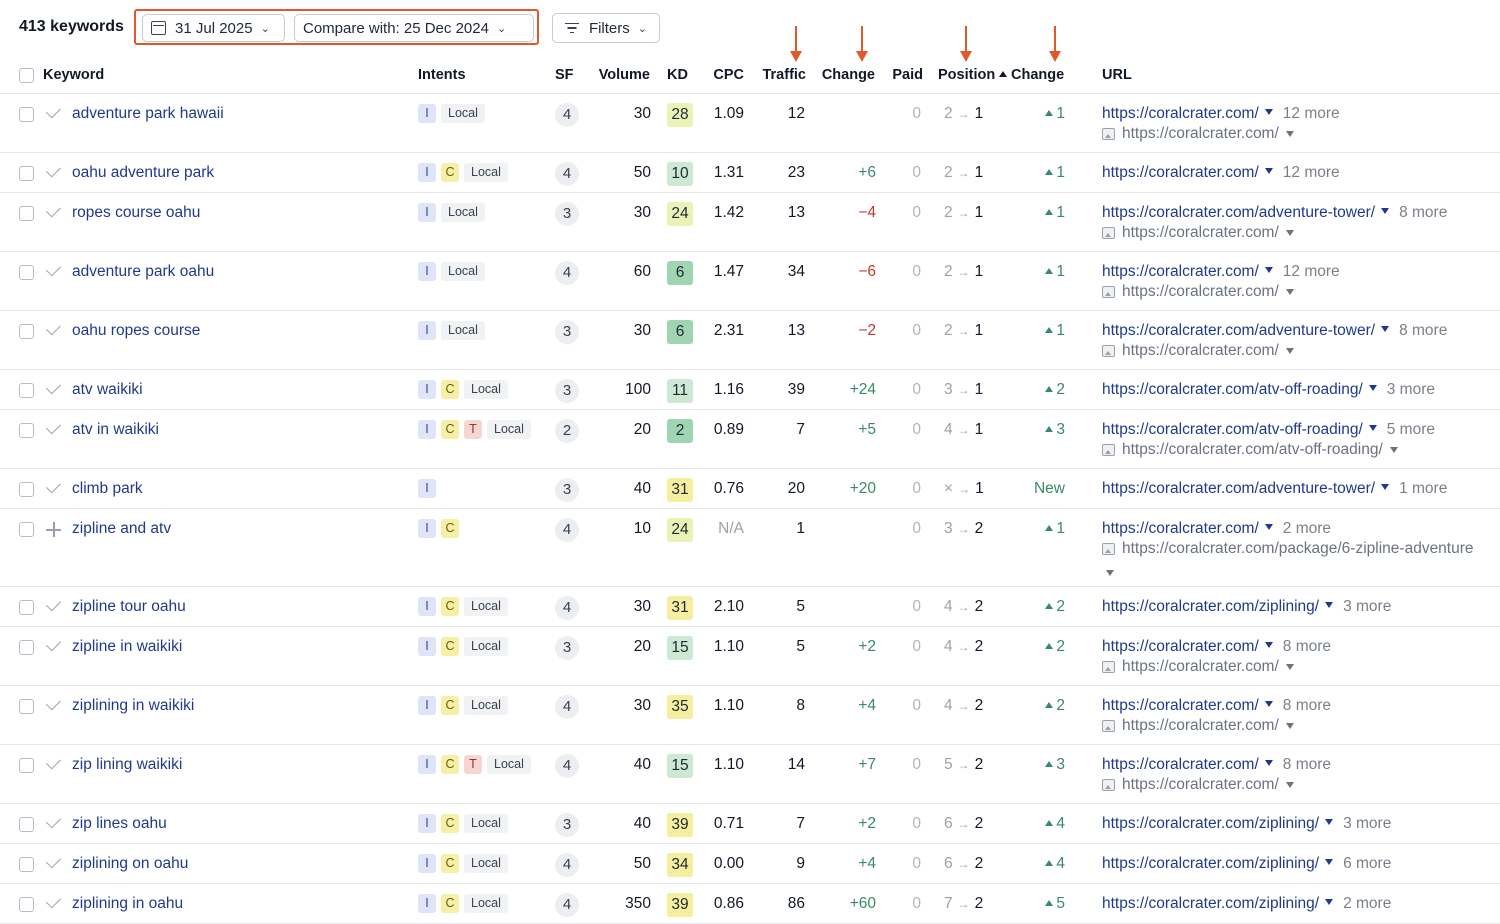 The image size is (1500, 924). Describe the element at coordinates (442, 75) in the screenshot. I see `column-header-intents: Intents` at that location.